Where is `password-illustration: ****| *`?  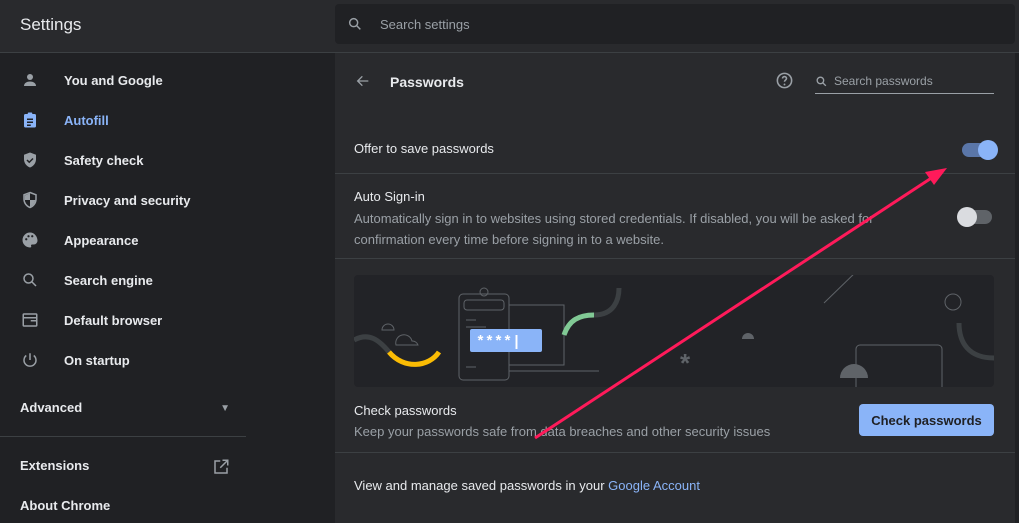 password-illustration: ****| * is located at coordinates (674, 331).